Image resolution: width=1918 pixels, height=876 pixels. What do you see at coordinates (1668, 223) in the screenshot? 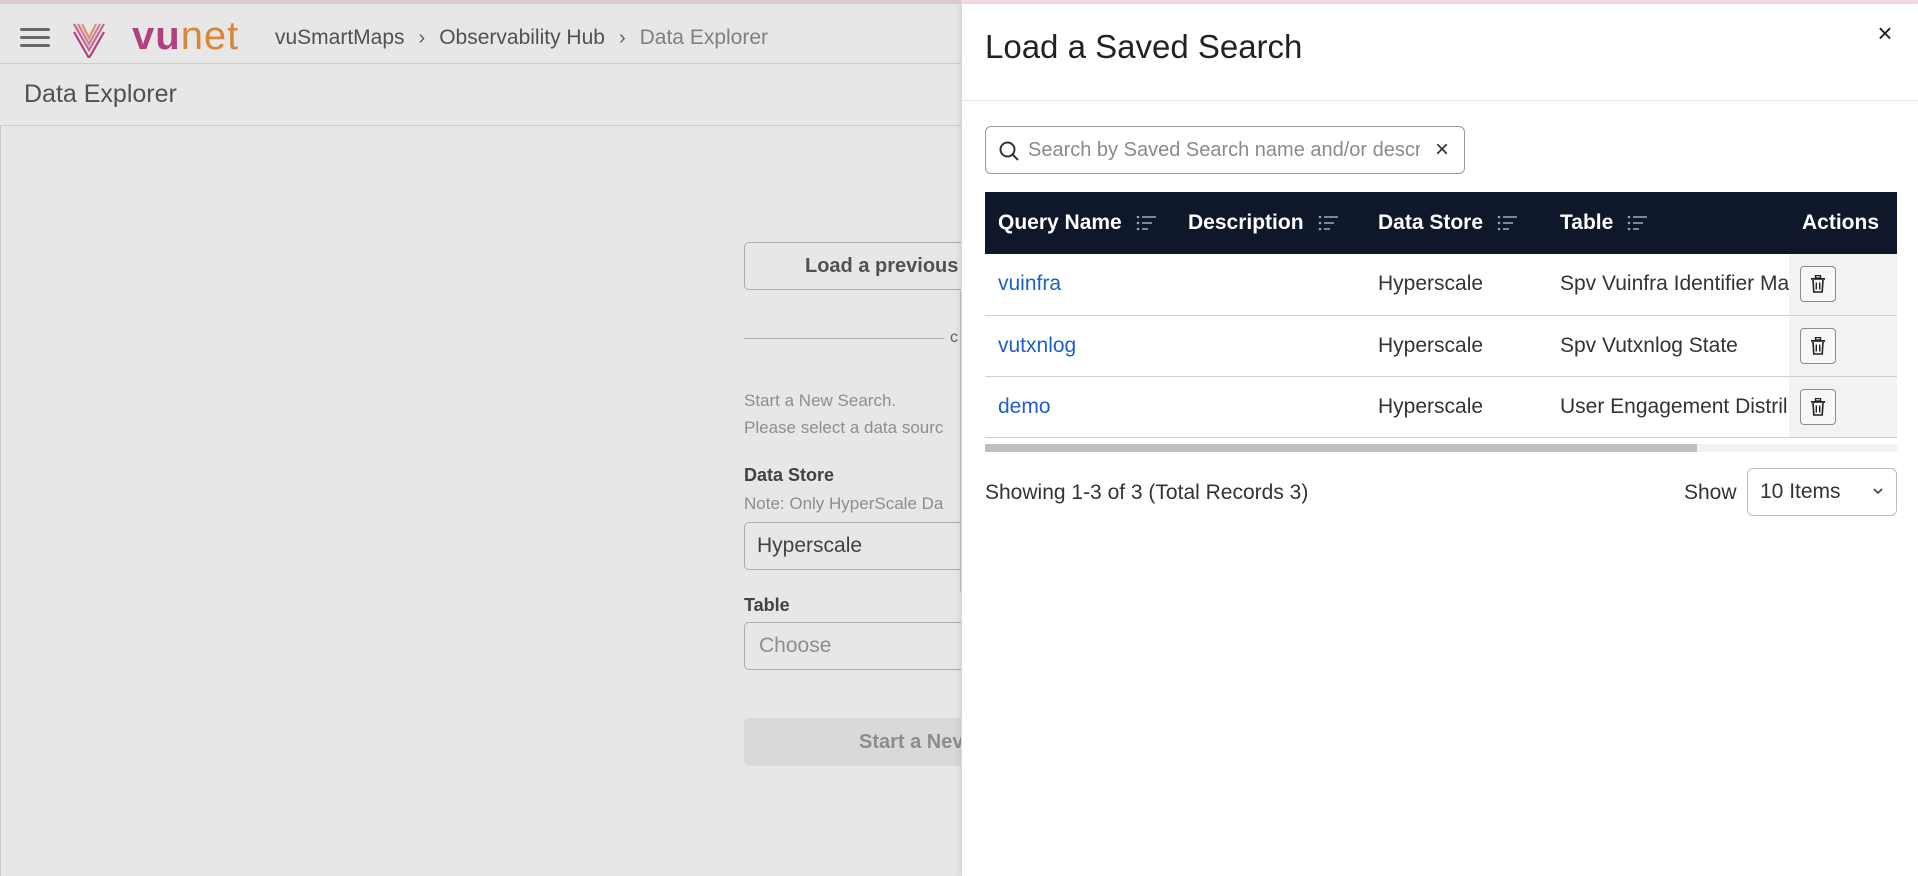
I see `column-header-table: Table` at bounding box center [1668, 223].